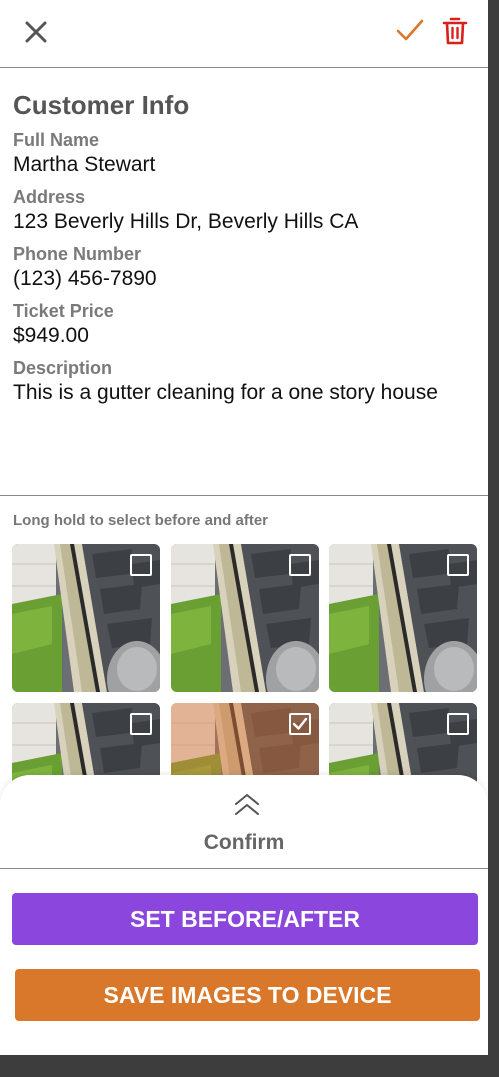 The image size is (499, 1077). What do you see at coordinates (36, 32) in the screenshot?
I see `close-icon` at bounding box center [36, 32].